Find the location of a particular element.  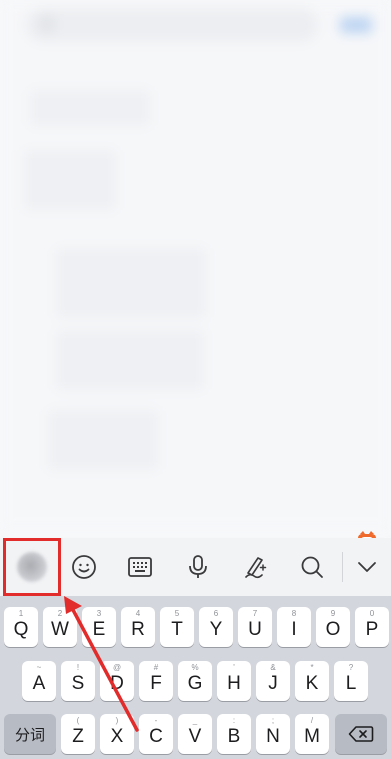

handwriting-icon is located at coordinates (256, 568).